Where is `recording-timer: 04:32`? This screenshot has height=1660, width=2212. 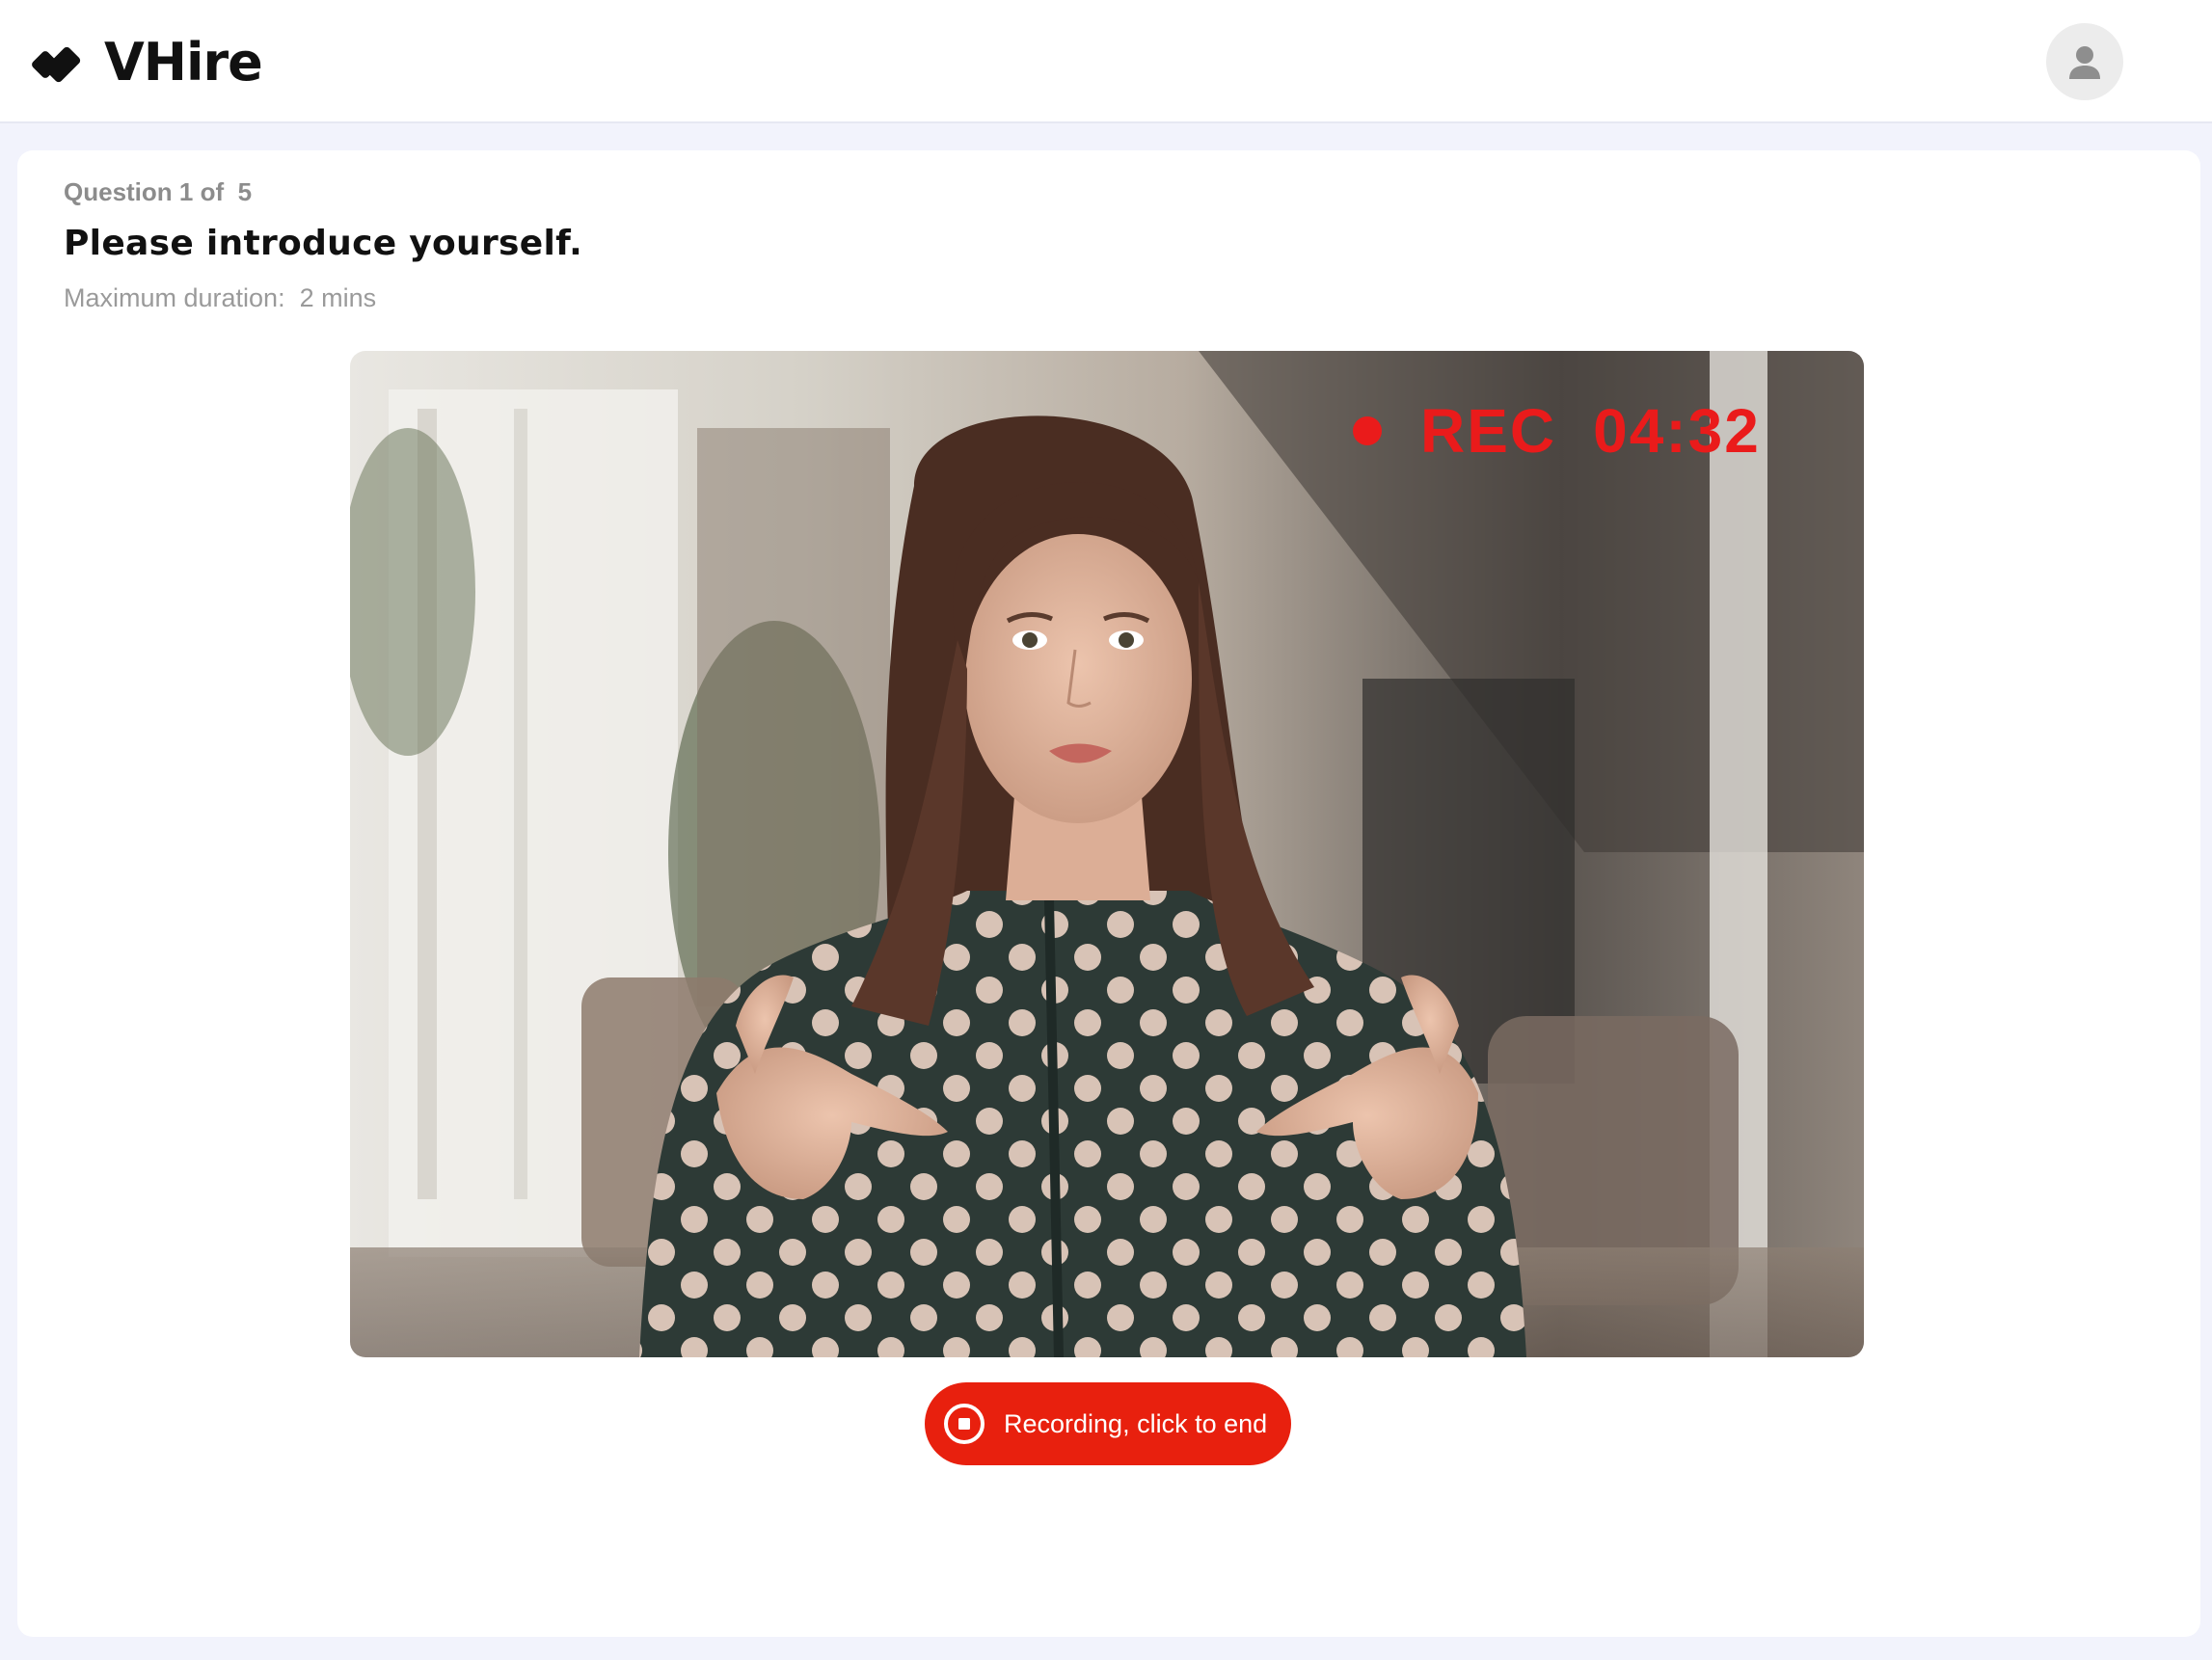 recording-timer: 04:32 is located at coordinates (1677, 431).